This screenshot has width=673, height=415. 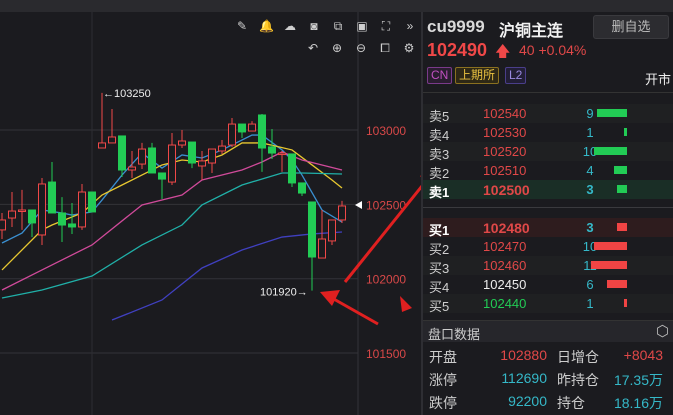 I want to click on undo-icon: ↶, so click(x=313, y=48).